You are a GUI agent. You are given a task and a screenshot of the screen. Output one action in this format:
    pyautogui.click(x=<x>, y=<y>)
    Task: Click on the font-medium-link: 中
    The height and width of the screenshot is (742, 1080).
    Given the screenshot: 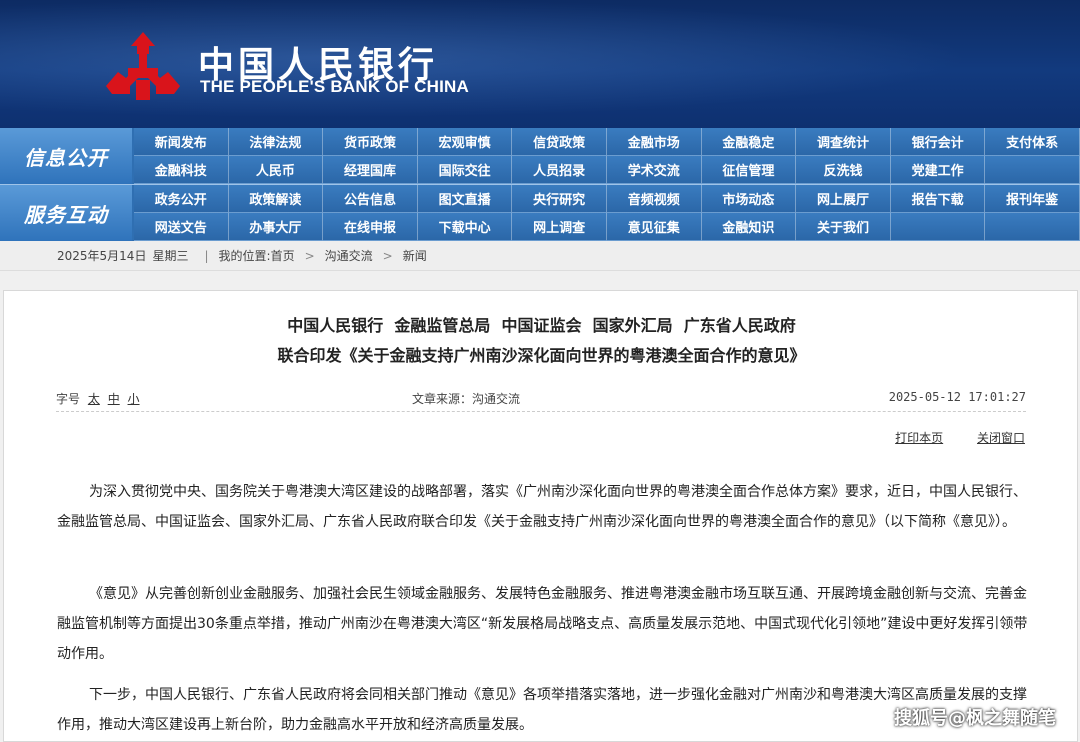 What is the action you would take?
    pyautogui.click(x=114, y=399)
    